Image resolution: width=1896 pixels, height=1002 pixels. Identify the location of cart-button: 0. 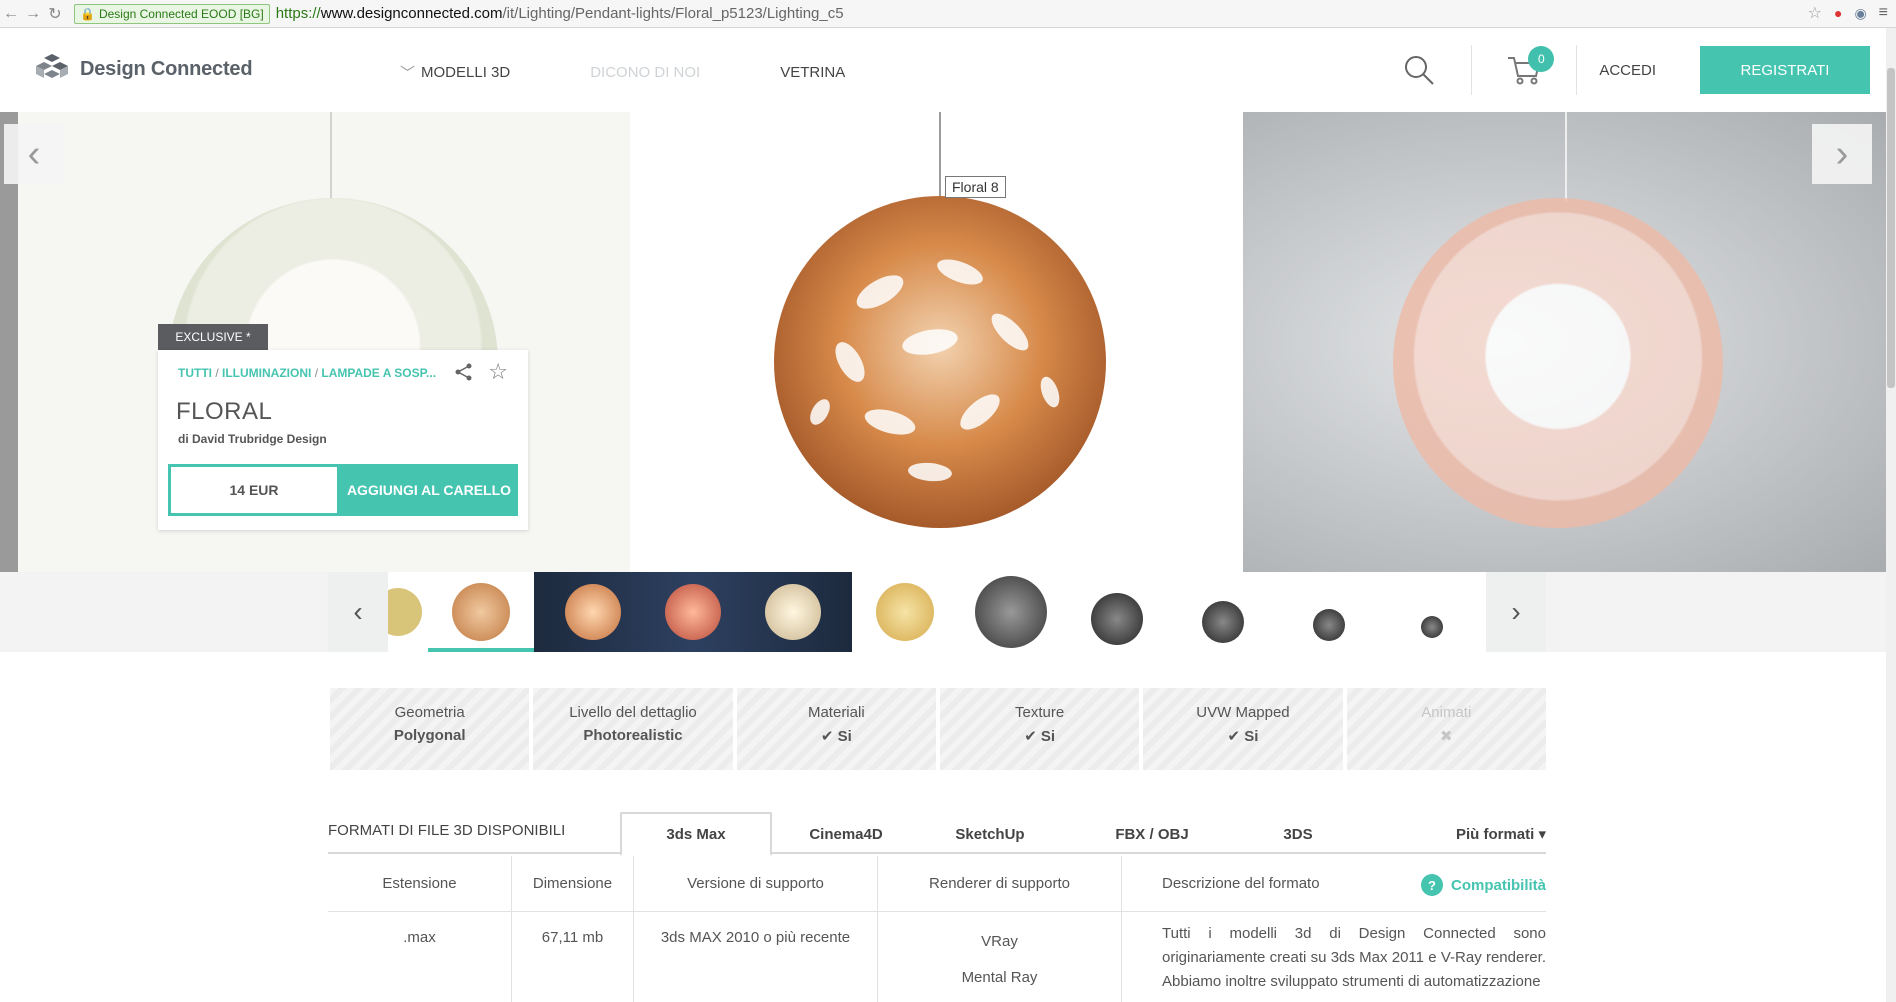
(1524, 70).